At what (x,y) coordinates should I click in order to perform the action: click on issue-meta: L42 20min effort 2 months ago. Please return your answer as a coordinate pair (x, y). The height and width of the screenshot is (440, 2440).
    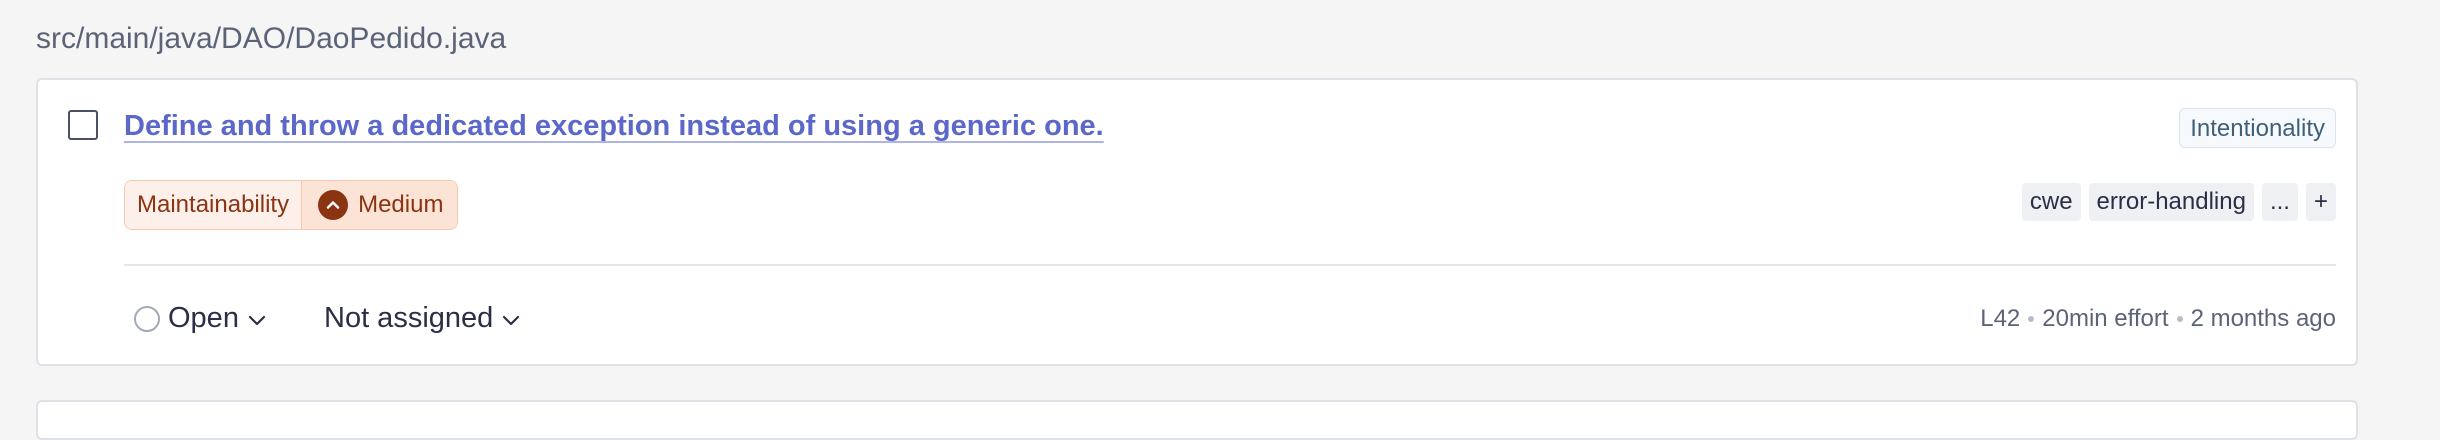
    Looking at the image, I should click on (2158, 319).